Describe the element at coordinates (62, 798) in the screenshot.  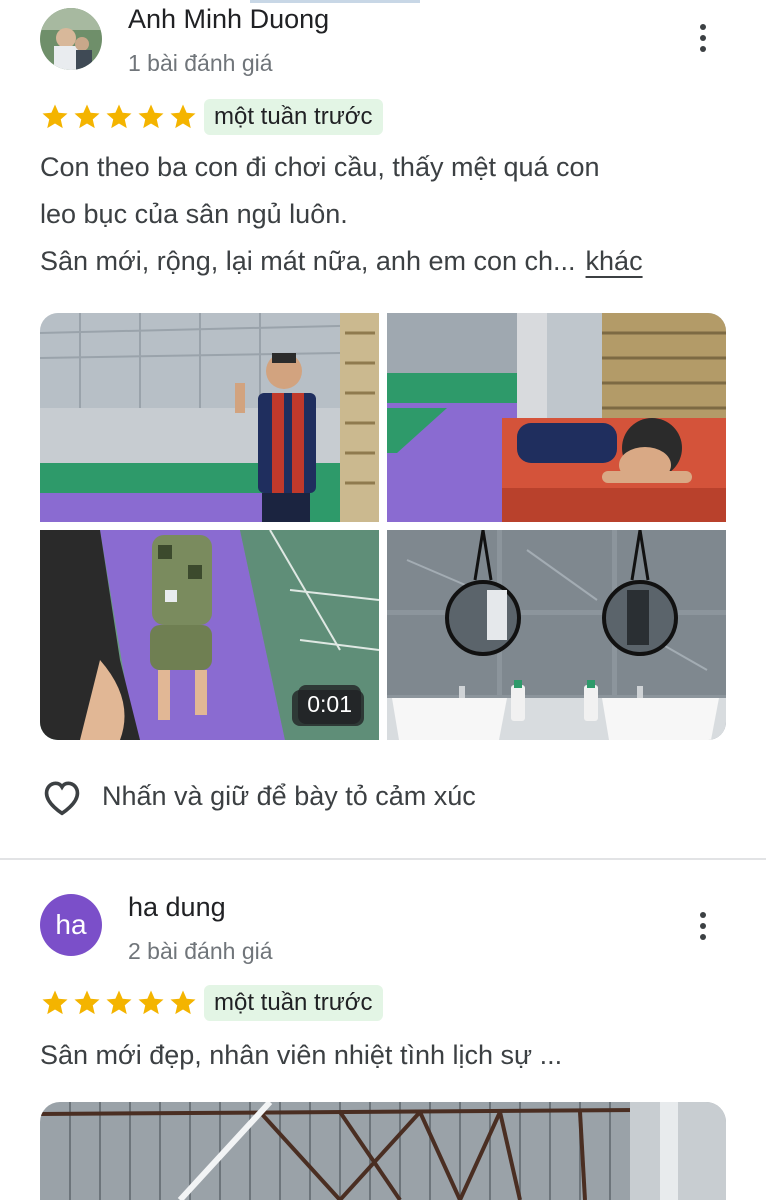
I see `heart-outline-icon` at that location.